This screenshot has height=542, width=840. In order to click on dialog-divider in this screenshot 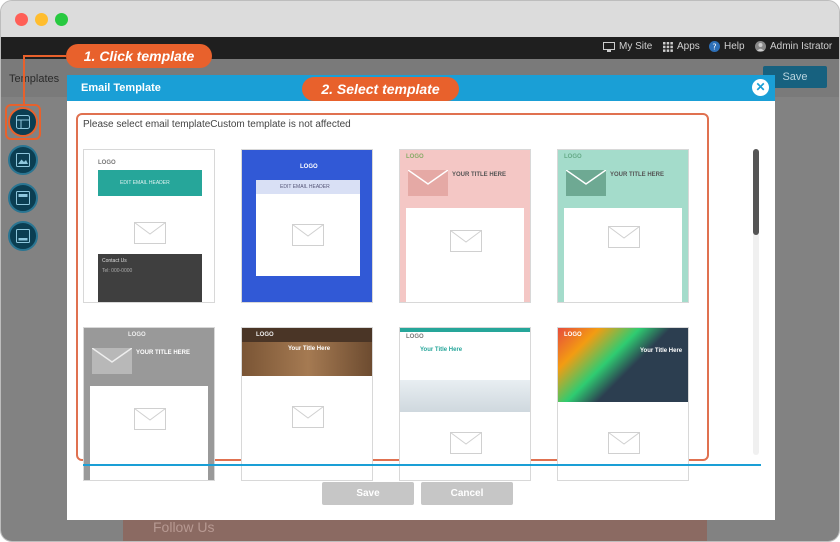, I will do `click(422, 465)`.